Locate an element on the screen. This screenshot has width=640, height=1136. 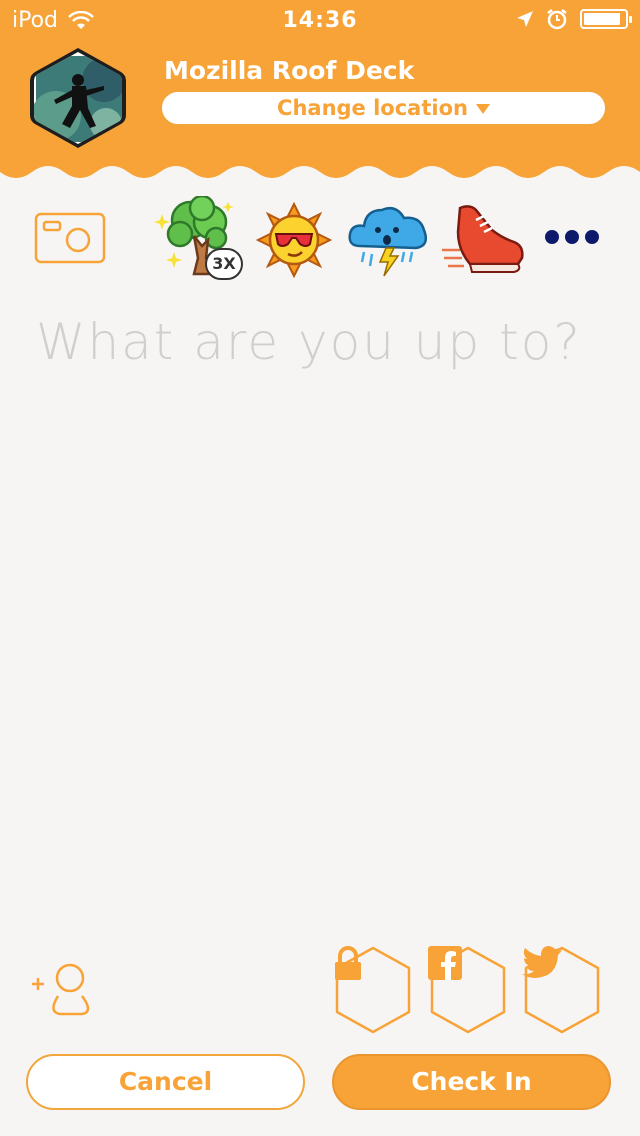
lock-icon is located at coordinates (348, 963).